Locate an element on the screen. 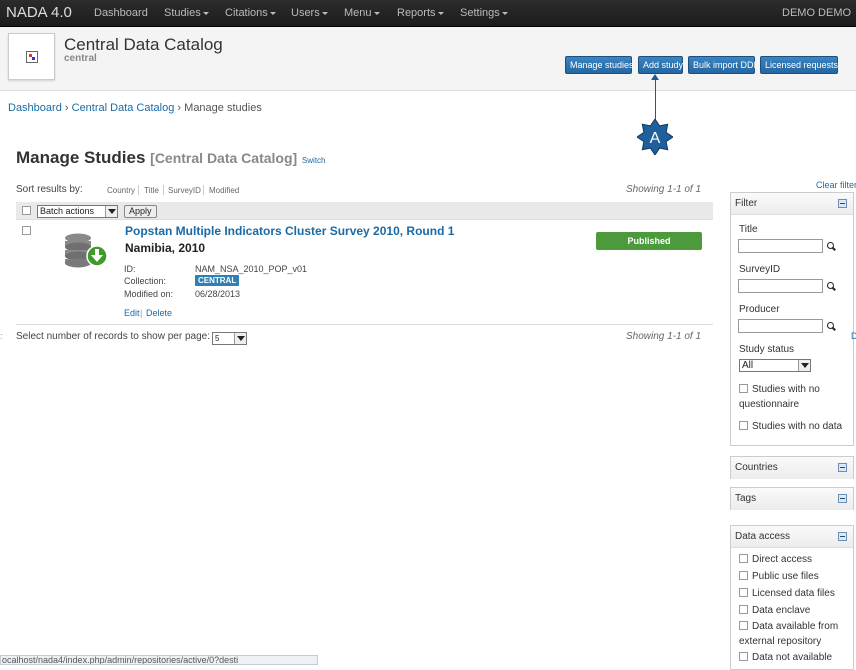  licensed-requests-button: Licensed requests is located at coordinates (799, 65).